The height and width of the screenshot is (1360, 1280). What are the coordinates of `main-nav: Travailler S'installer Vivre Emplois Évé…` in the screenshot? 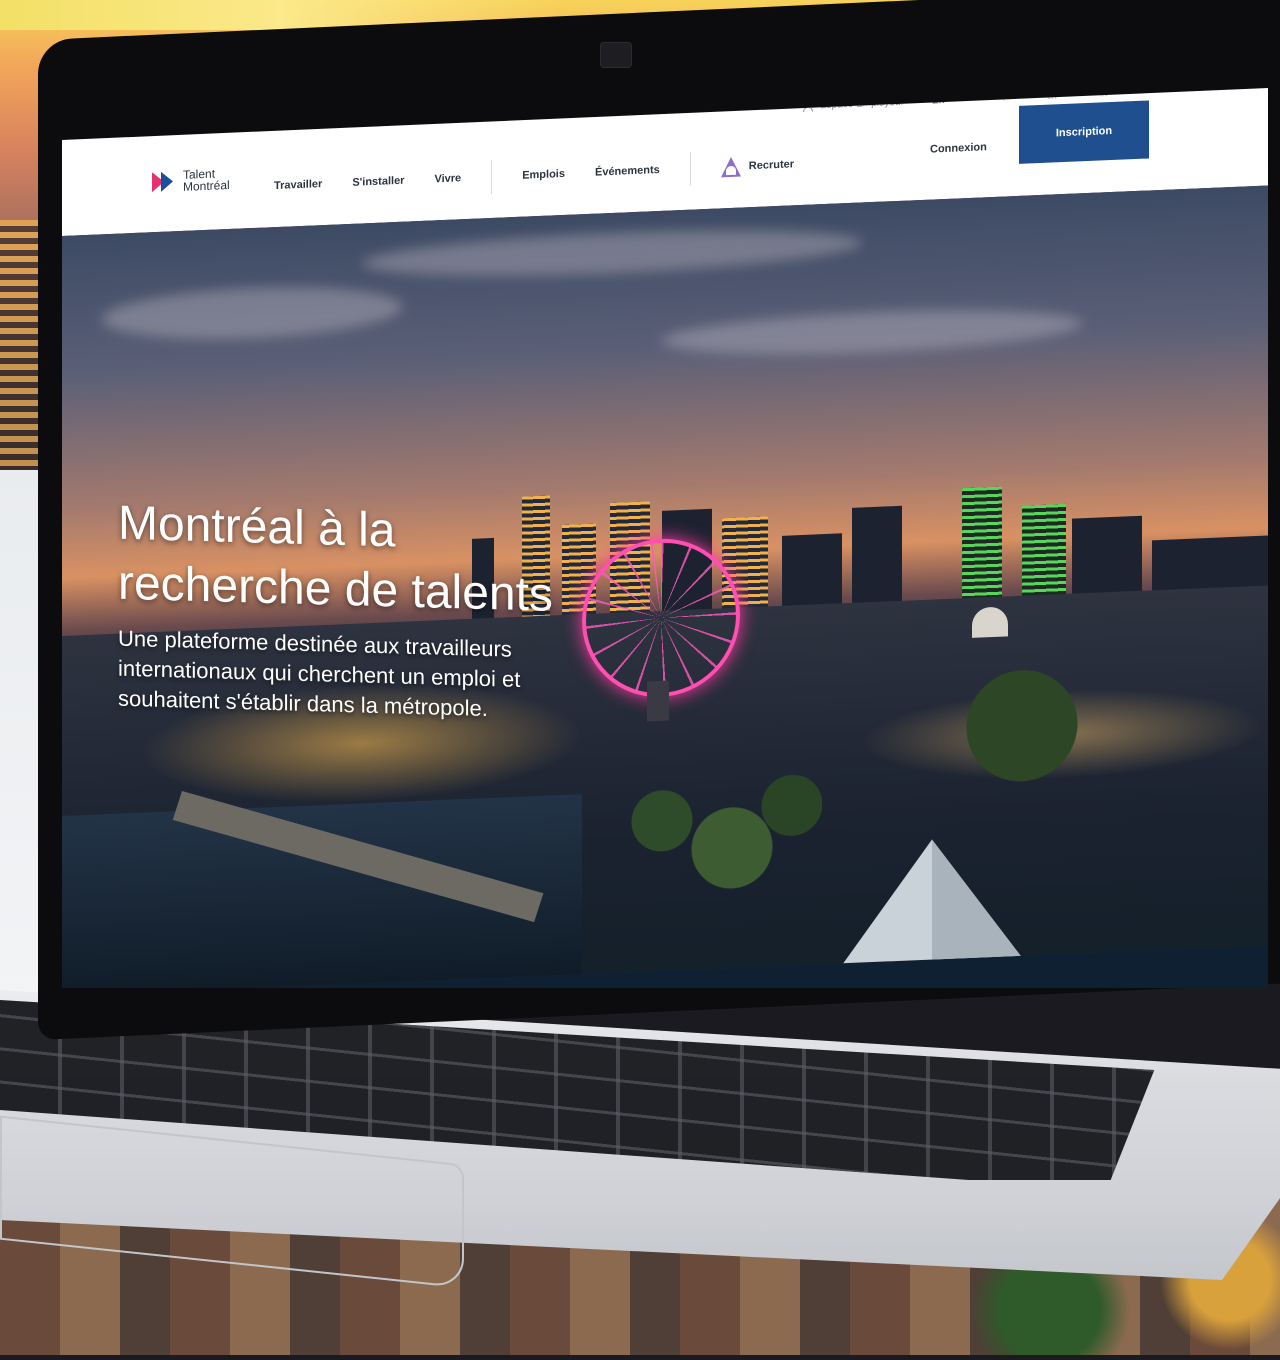 It's located at (534, 175).